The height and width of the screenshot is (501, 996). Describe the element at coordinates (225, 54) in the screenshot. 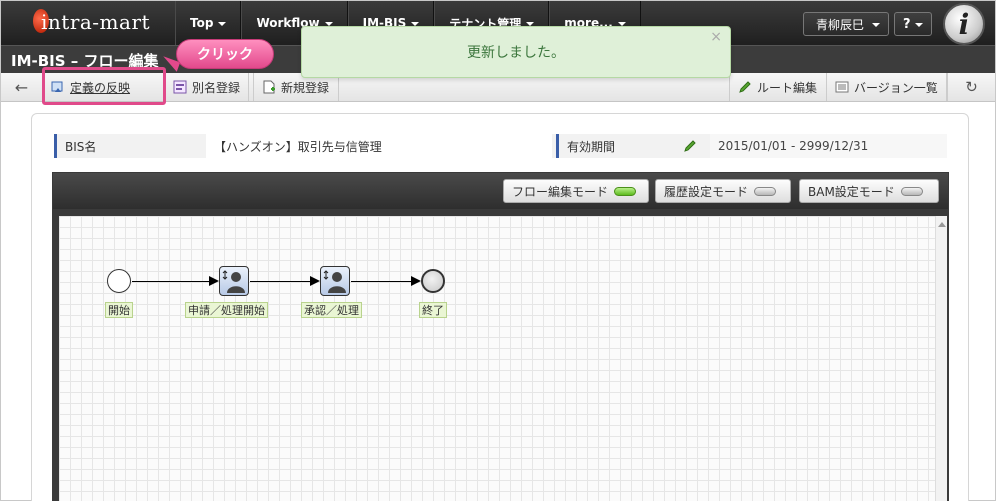

I see `click-callout: クリック` at that location.